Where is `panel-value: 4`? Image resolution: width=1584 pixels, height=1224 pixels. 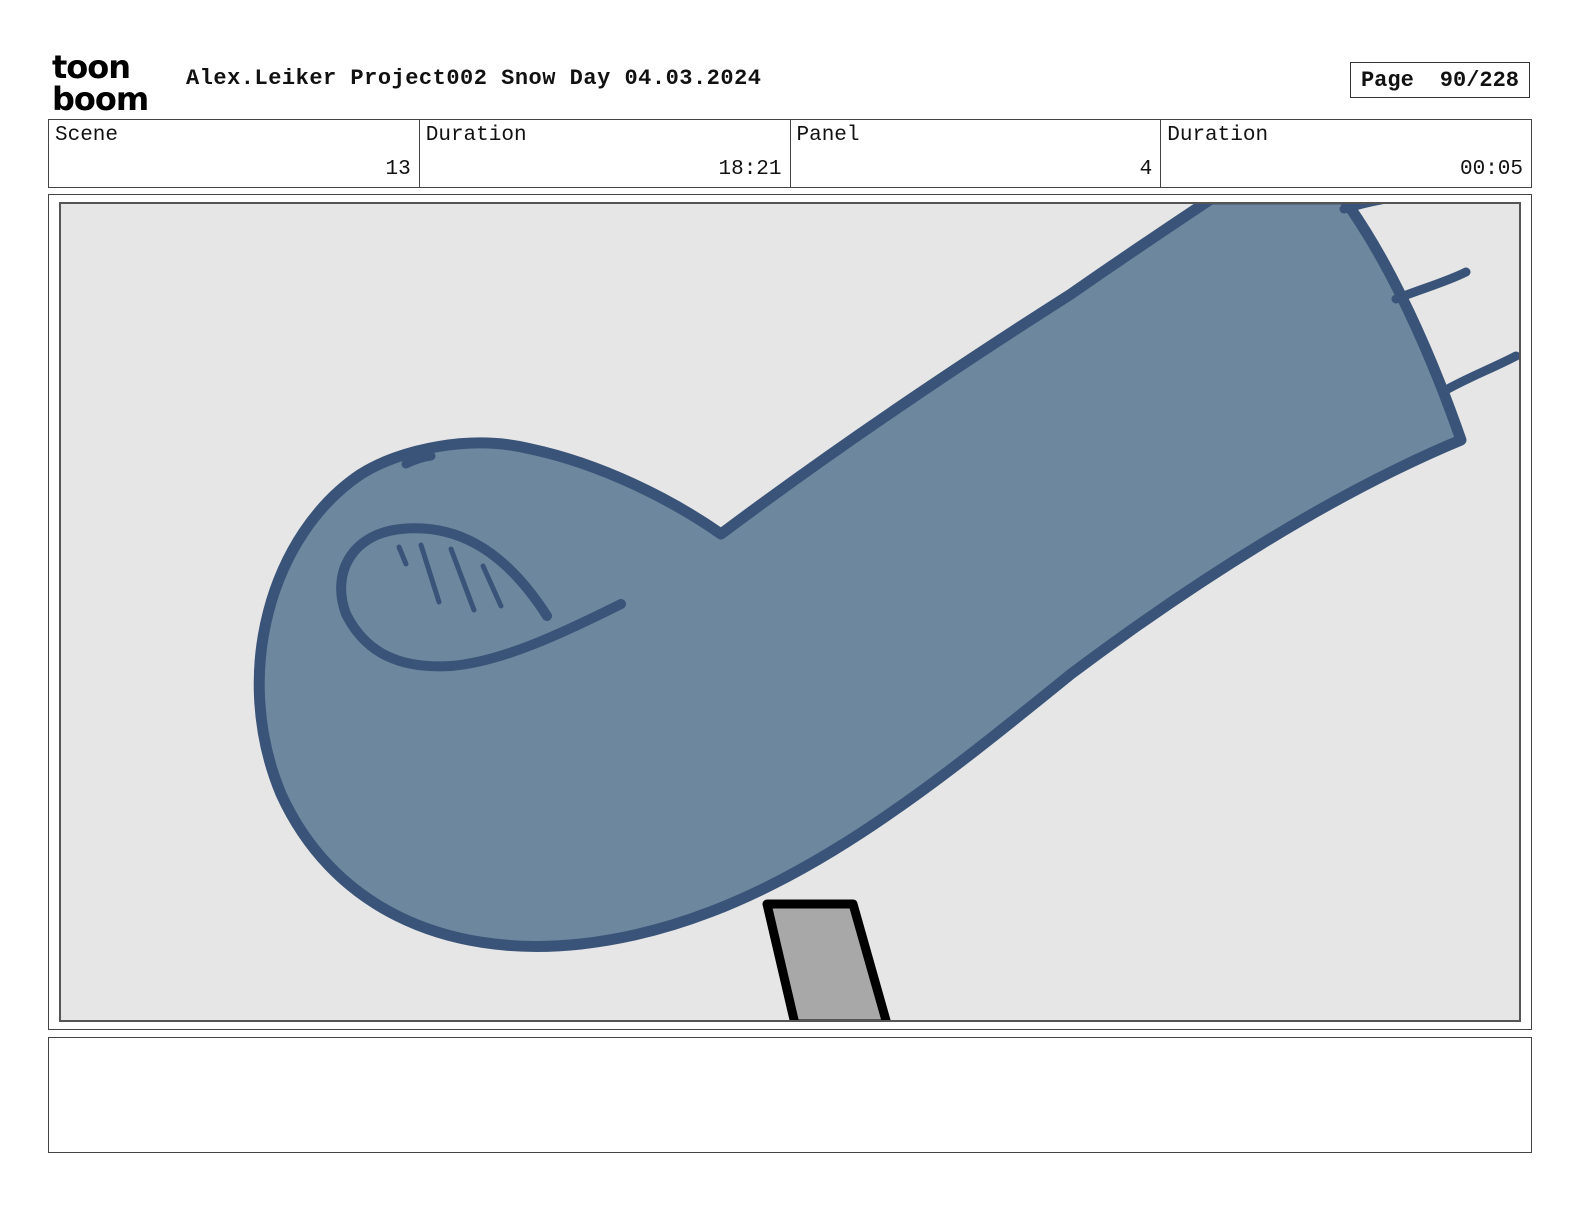
panel-value: 4 is located at coordinates (1146, 169).